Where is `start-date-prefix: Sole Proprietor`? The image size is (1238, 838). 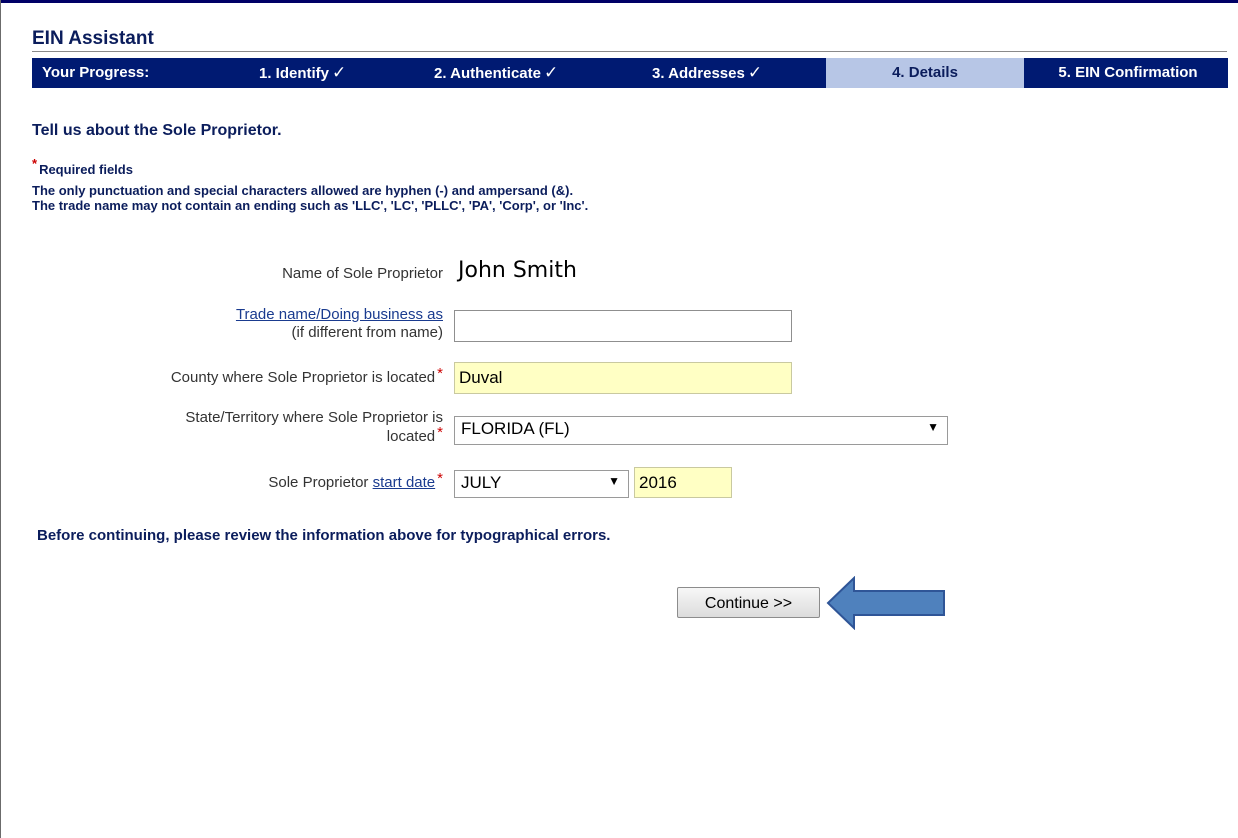
start-date-prefix: Sole Proprietor is located at coordinates (318, 482).